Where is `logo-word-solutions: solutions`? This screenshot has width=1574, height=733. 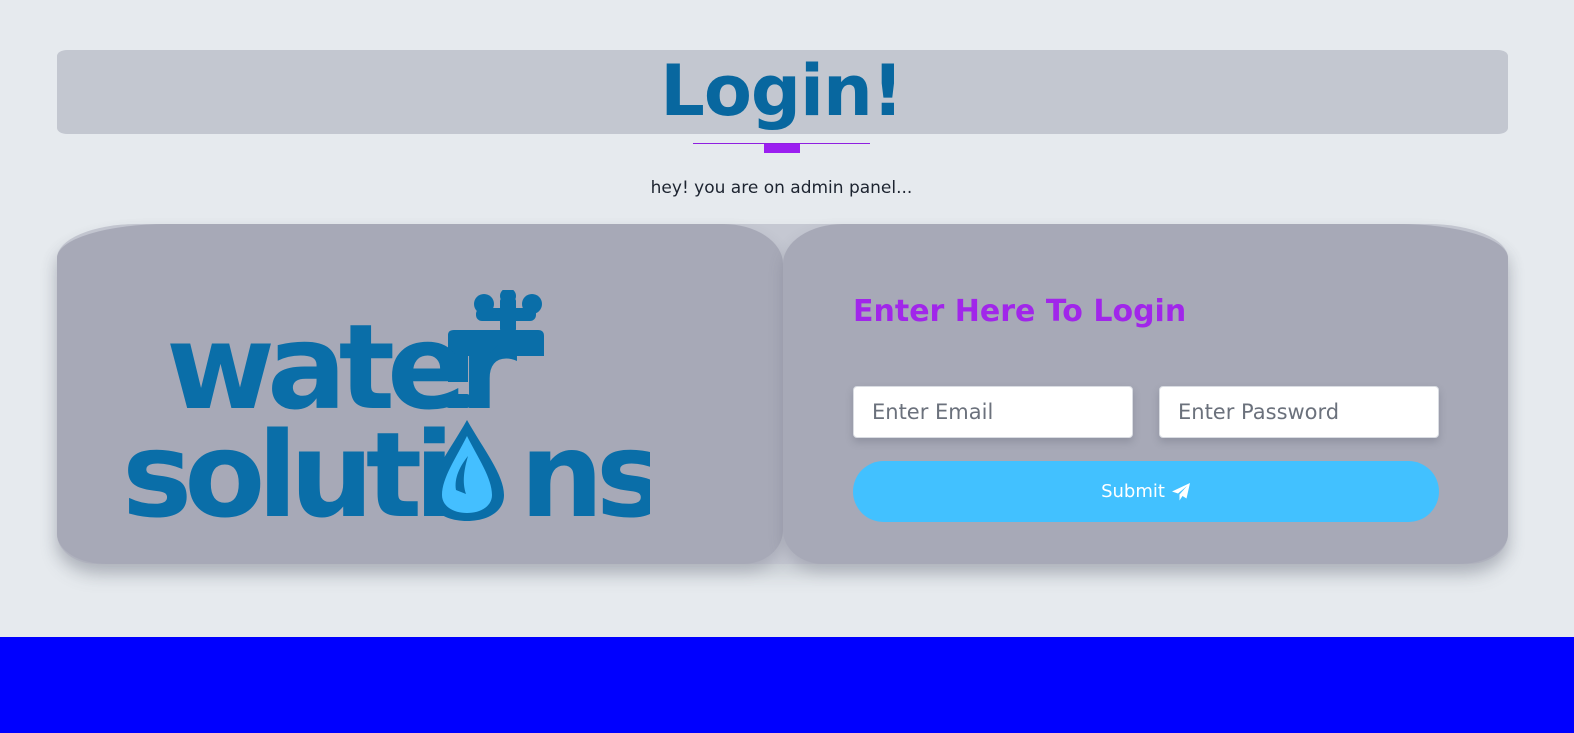
logo-word-solutions: solutions is located at coordinates (386, 465).